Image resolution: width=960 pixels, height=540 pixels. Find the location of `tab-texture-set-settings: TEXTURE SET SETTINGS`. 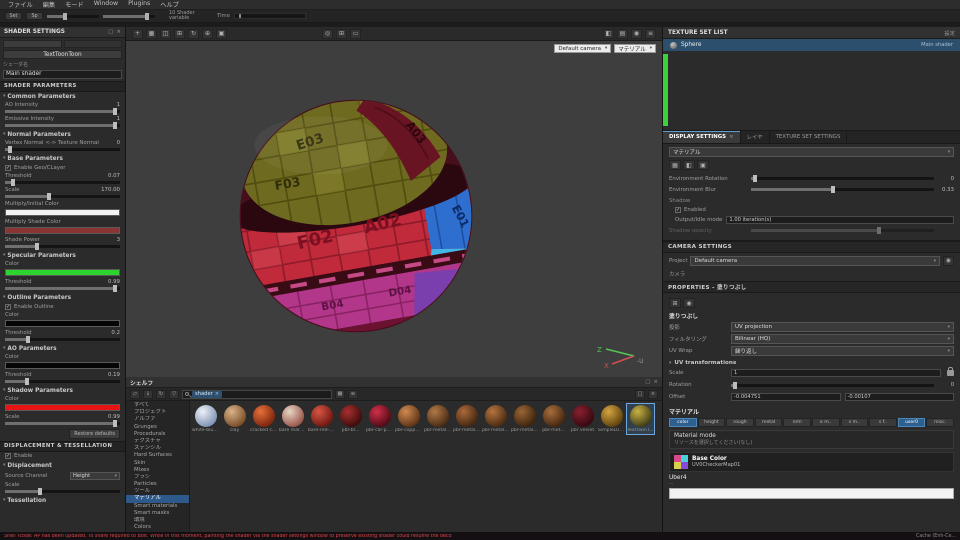

tab-texture-set-settings: TEXTURE SET SETTINGS is located at coordinates (809, 137).